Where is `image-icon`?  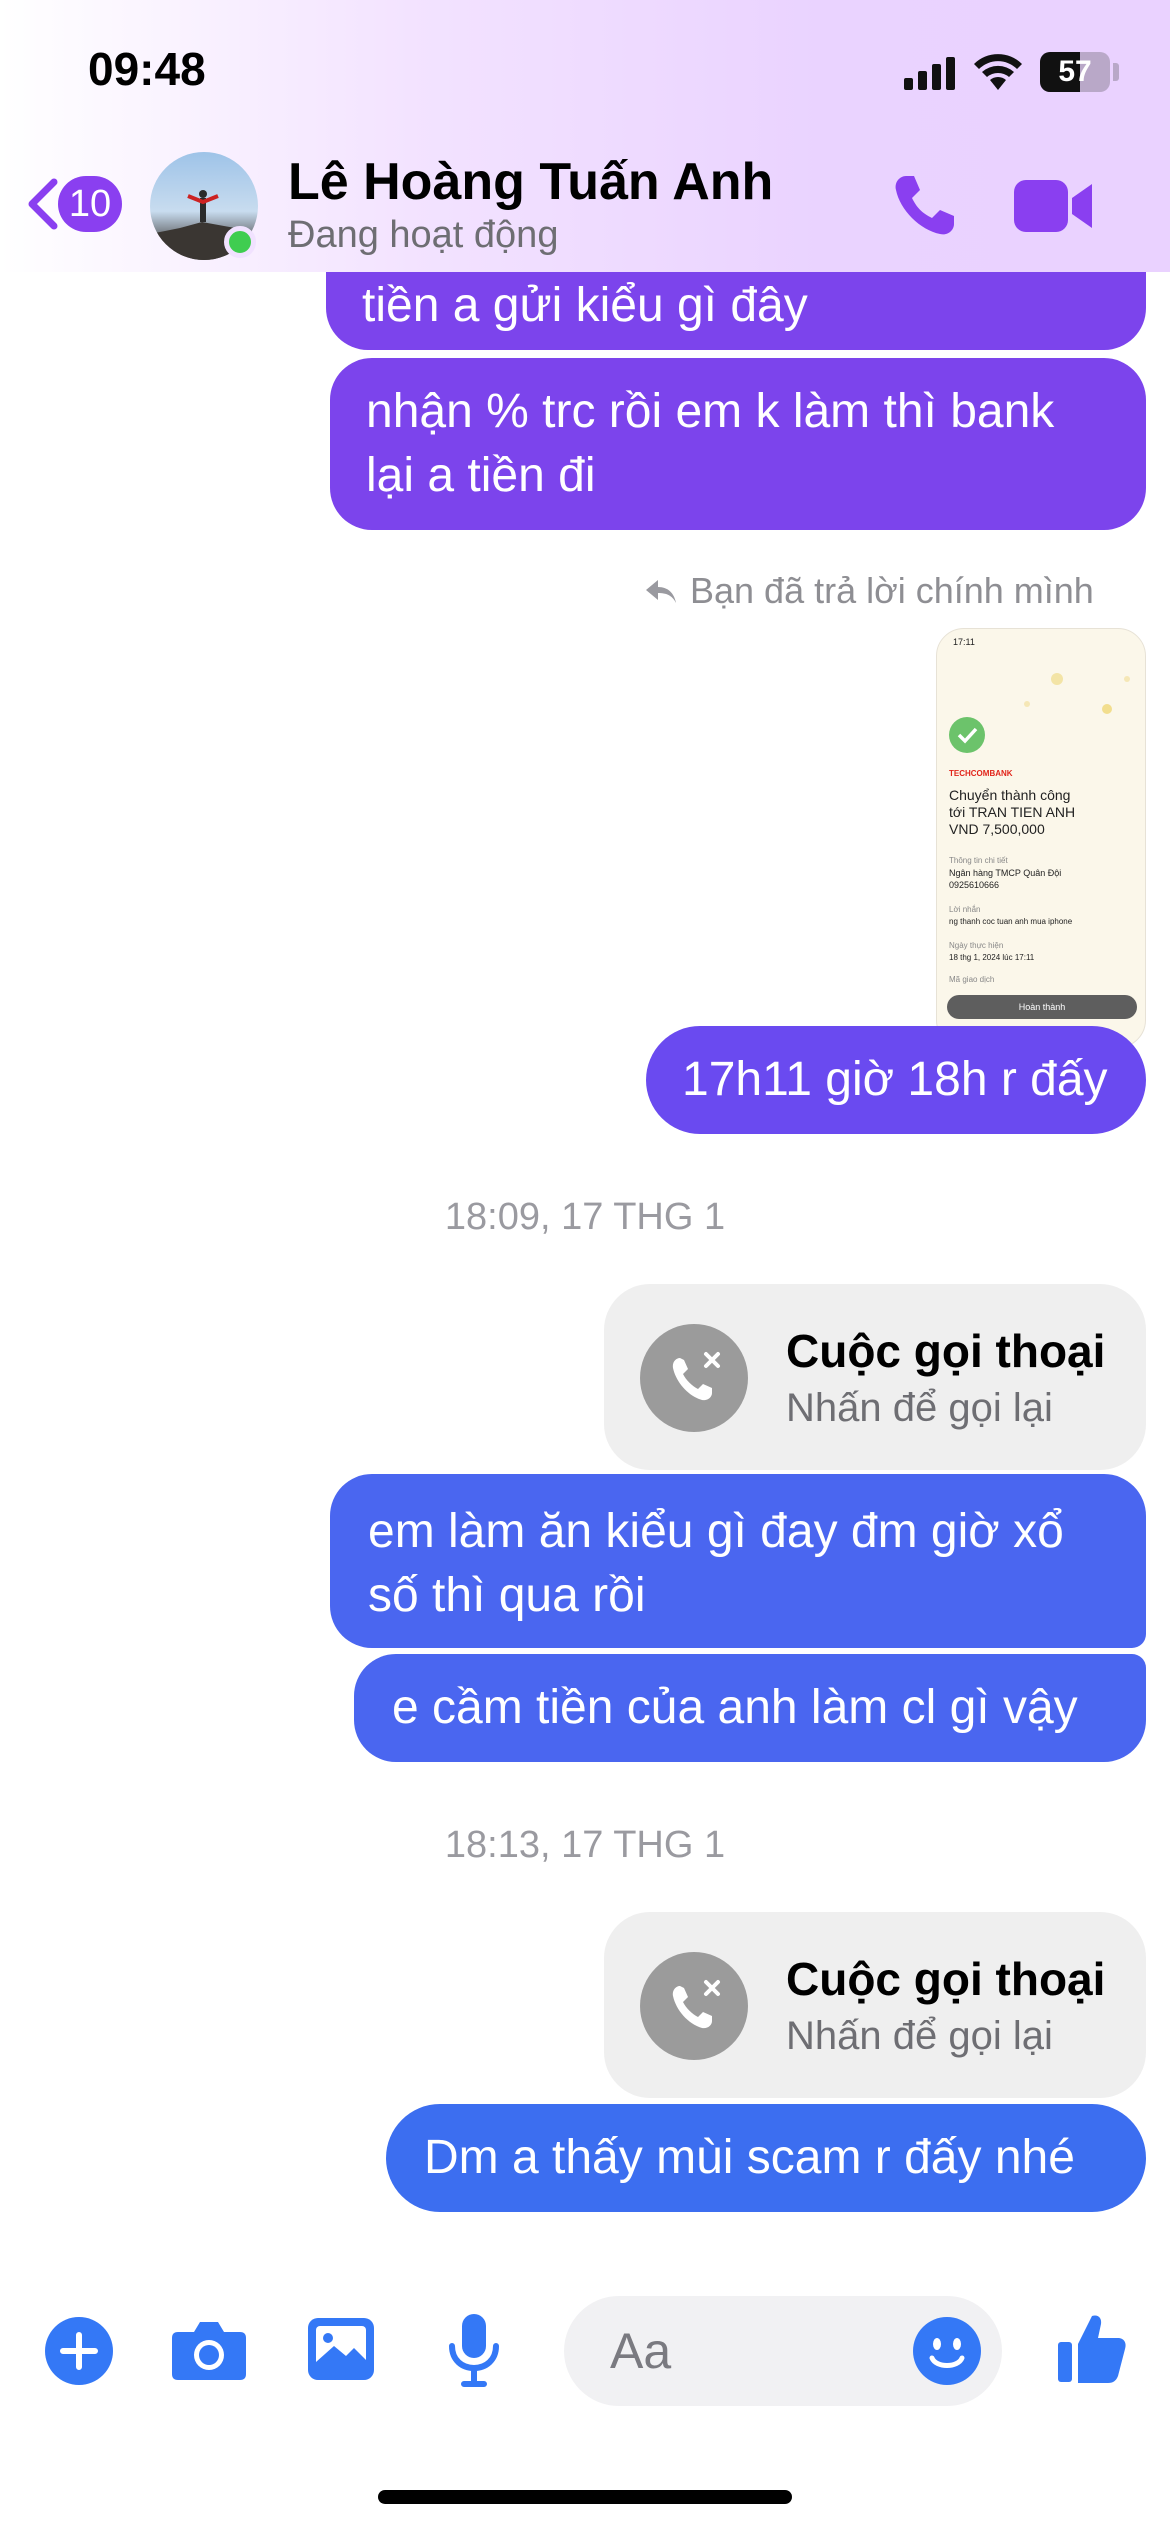
image-icon is located at coordinates (341, 2351).